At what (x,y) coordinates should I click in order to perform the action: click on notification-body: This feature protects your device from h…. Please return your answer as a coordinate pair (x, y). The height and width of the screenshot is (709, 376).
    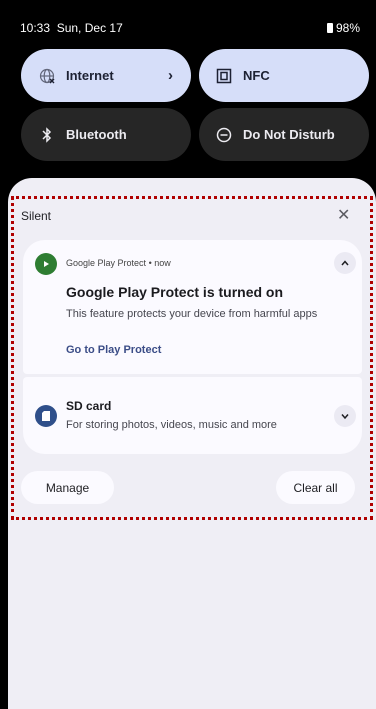
    Looking at the image, I should click on (192, 314).